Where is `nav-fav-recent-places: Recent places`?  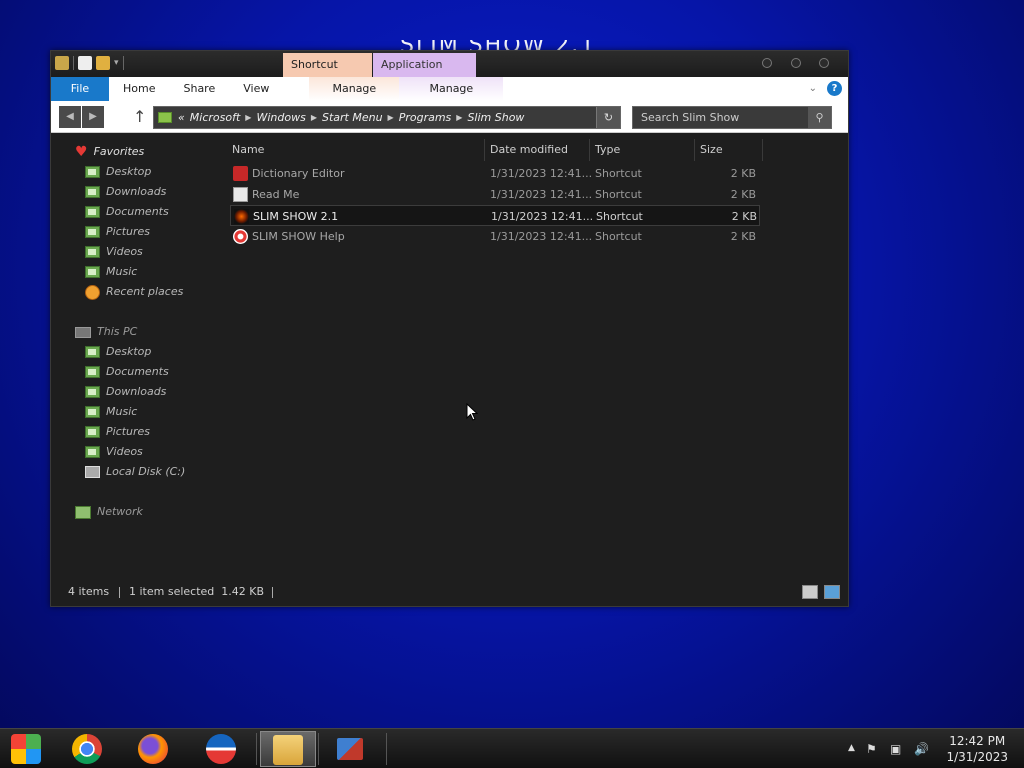
nav-fav-recent-places: Recent places is located at coordinates (134, 292).